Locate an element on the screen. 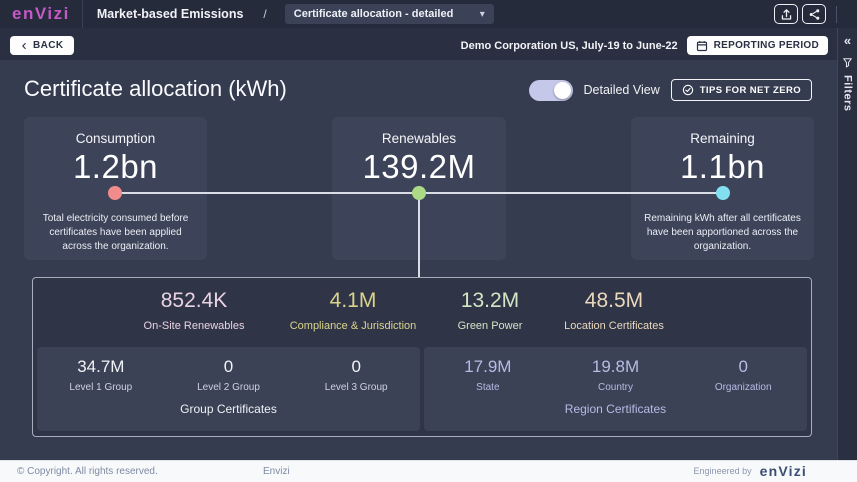 This screenshot has width=857, height=482. back-label: BACK is located at coordinates (48, 45).